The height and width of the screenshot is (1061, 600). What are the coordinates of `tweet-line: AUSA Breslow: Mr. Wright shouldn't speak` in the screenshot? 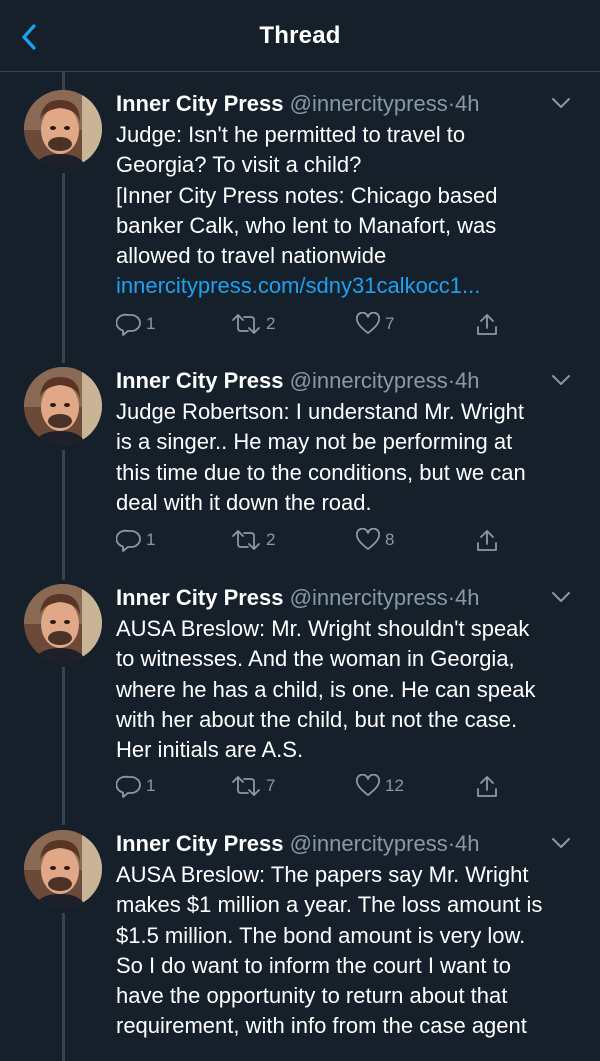 It's located at (323, 628).